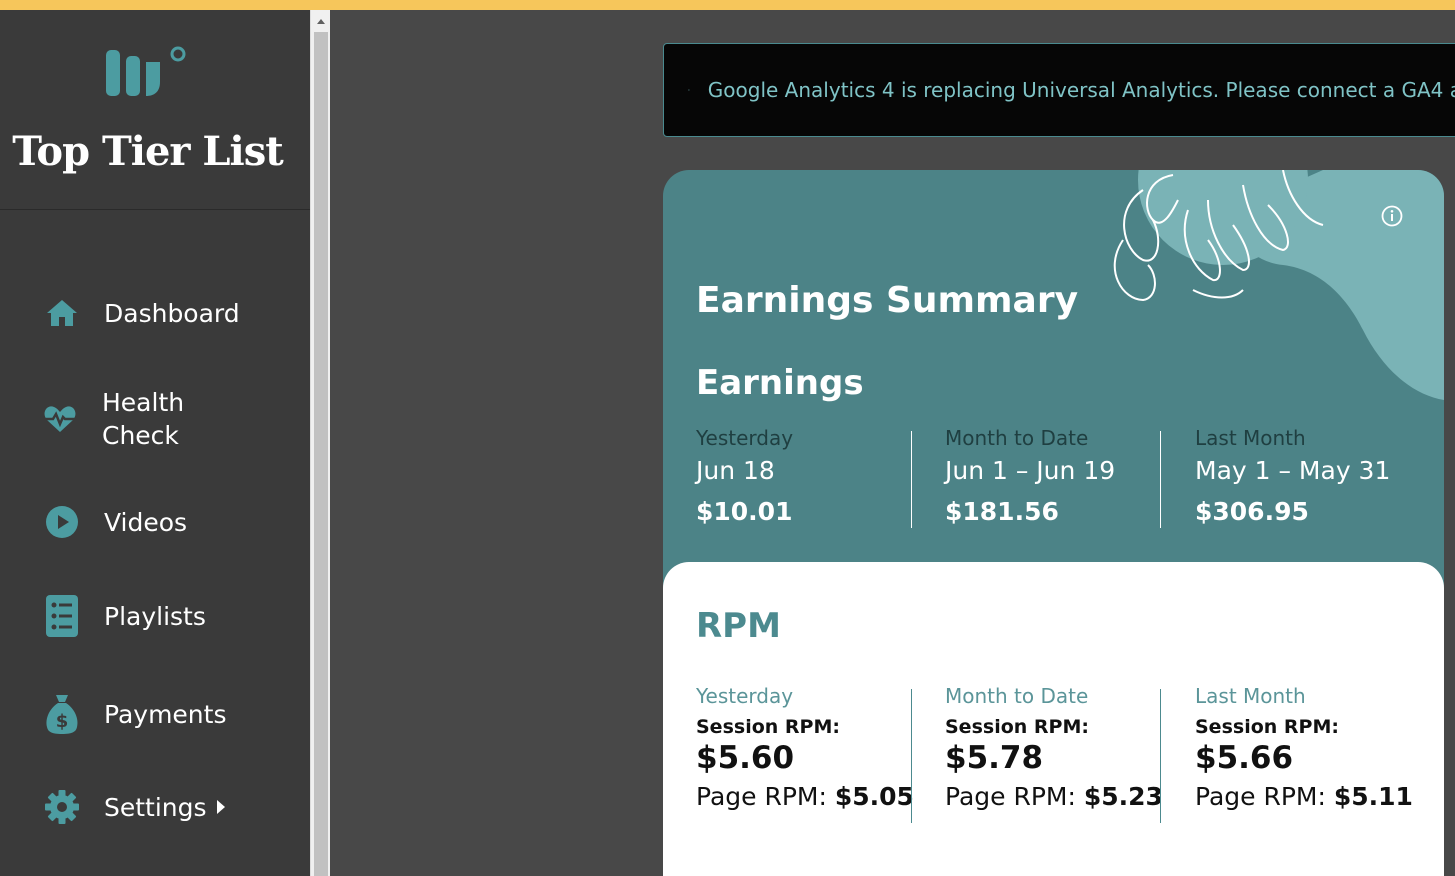 This screenshot has width=1455, height=876. I want to click on sidebar-item-settings: Settings, so click(134, 807).